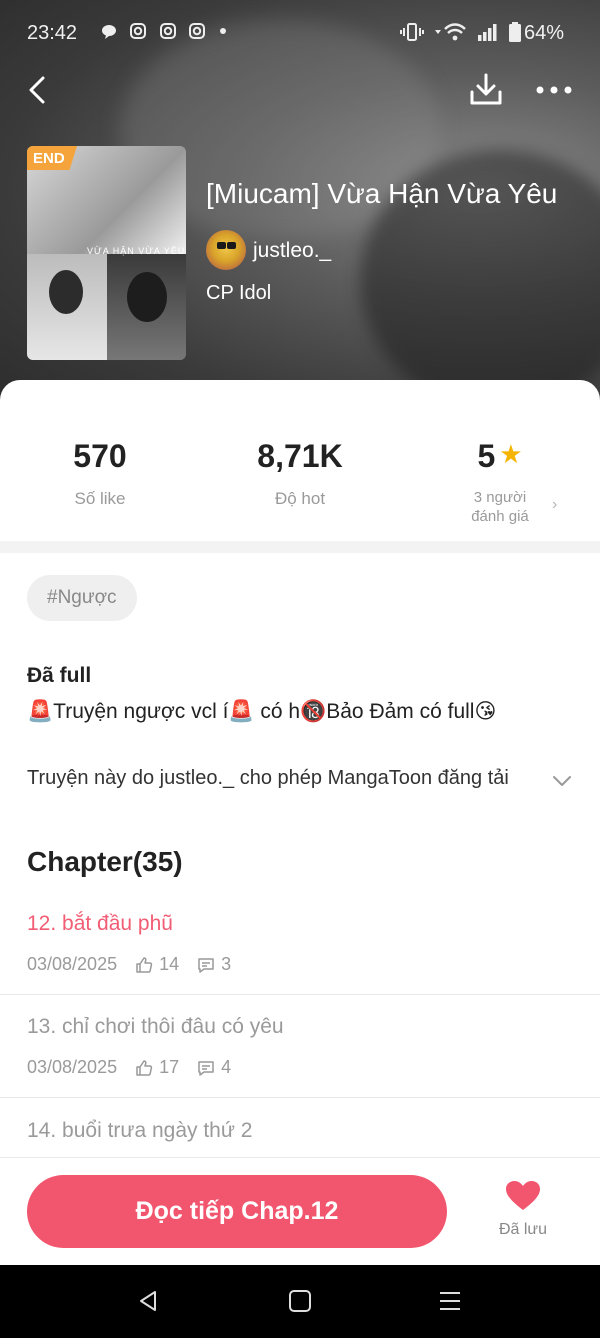  What do you see at coordinates (300, 456) in the screenshot?
I see `hot-value: 8,71K` at bounding box center [300, 456].